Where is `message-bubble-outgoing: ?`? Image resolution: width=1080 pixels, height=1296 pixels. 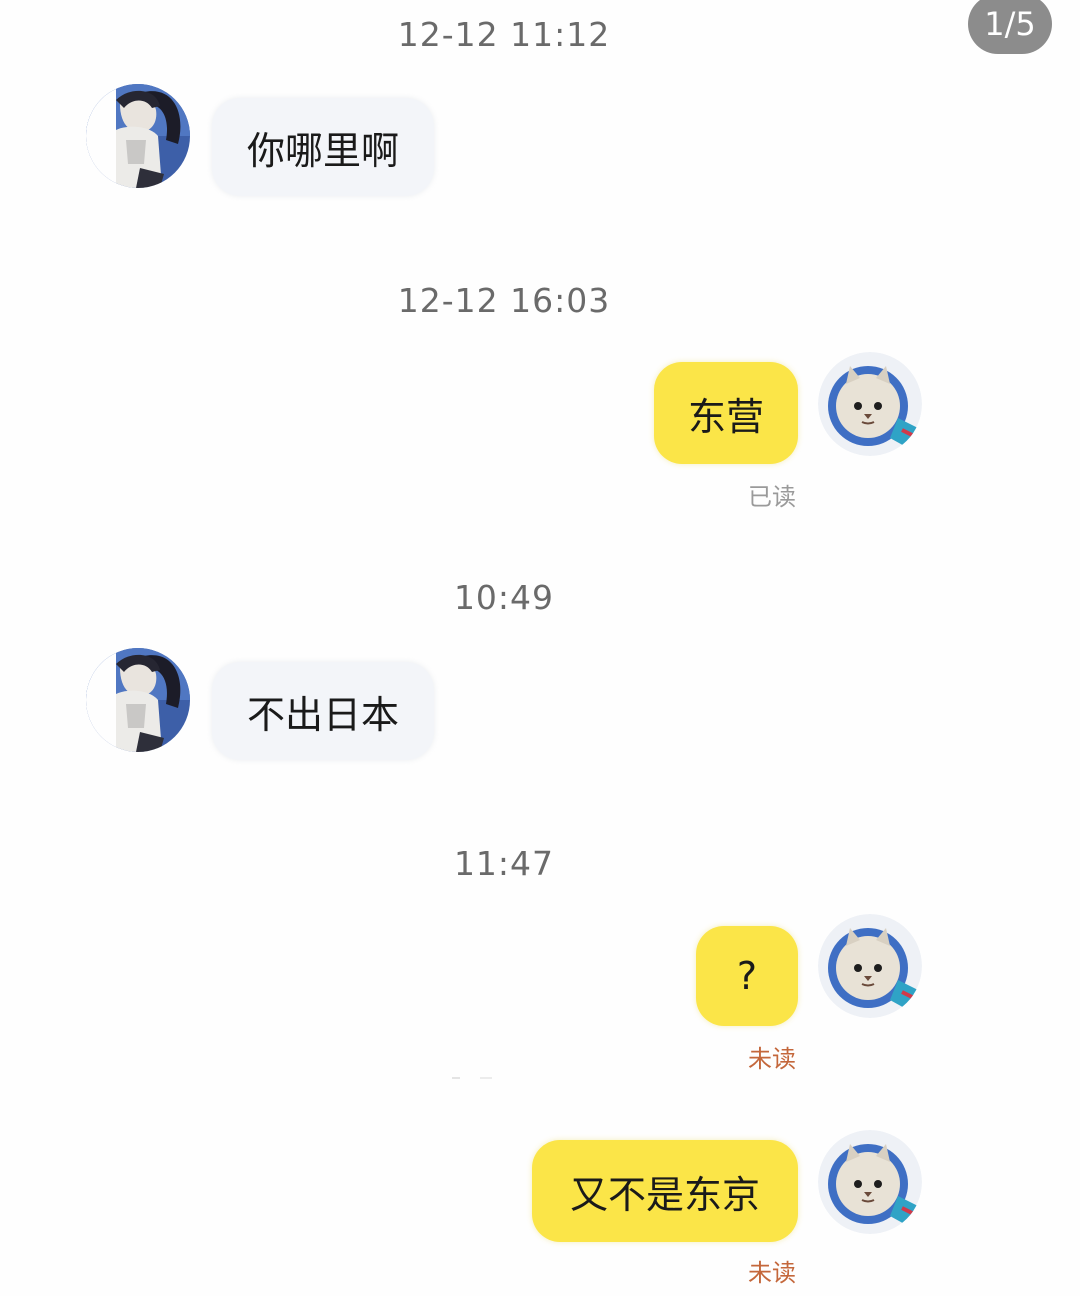 message-bubble-outgoing: ? is located at coordinates (747, 976).